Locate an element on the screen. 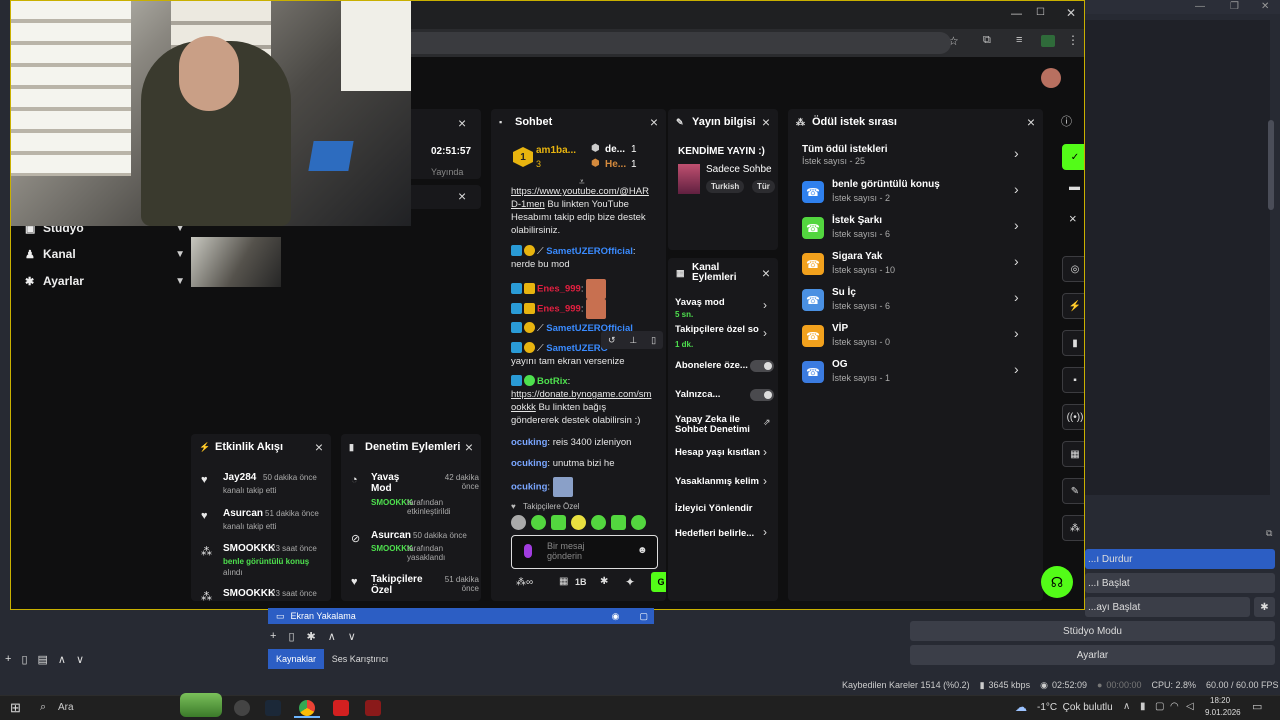 This screenshot has height=720, width=1280. tab-sources: Kaynaklar is located at coordinates (296, 659).